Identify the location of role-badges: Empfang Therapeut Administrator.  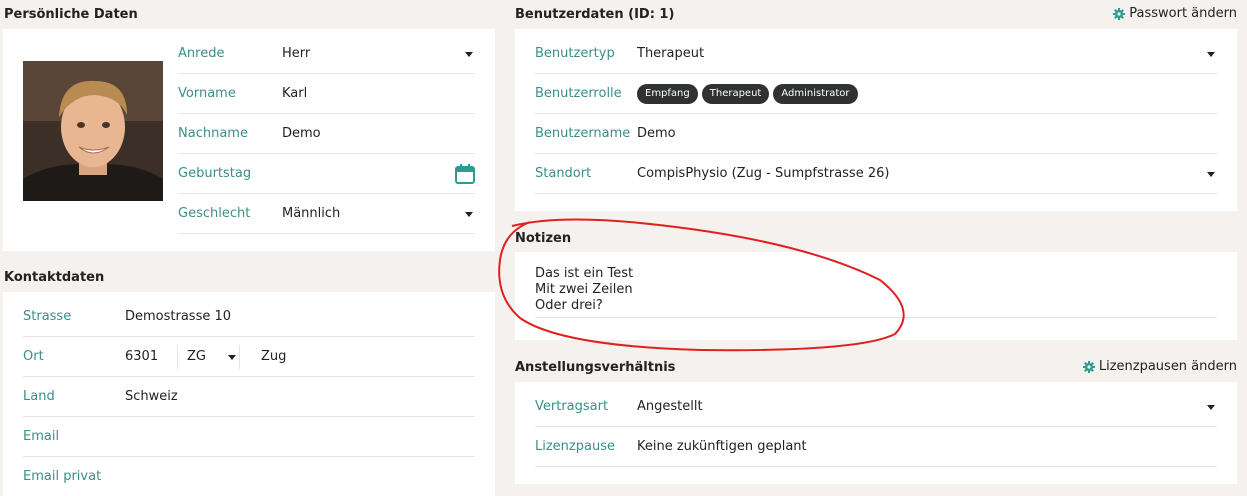
(749, 94).